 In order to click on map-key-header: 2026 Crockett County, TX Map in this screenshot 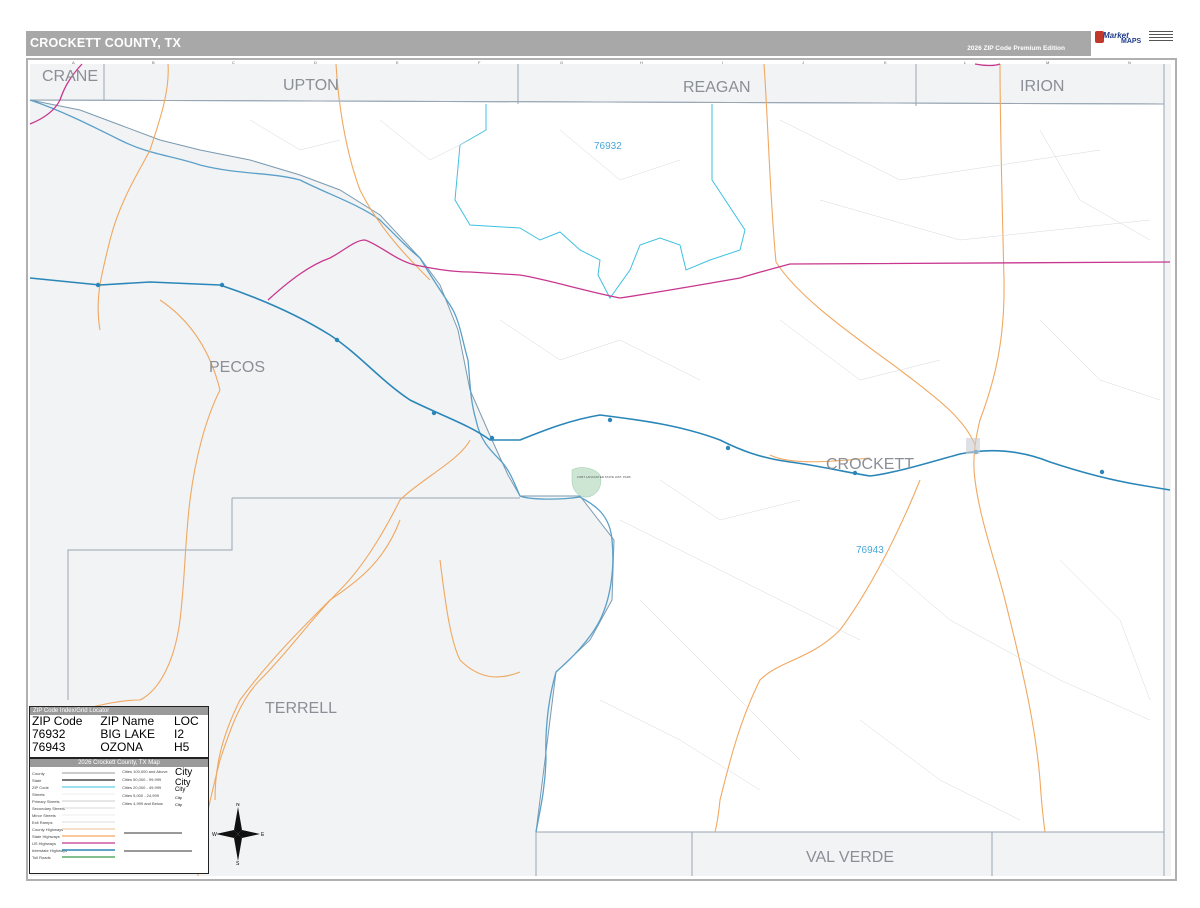, I will do `click(119, 763)`.